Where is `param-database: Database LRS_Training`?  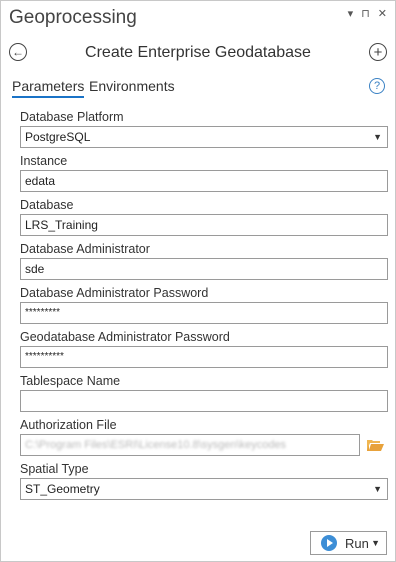 param-database: Database LRS_Training is located at coordinates (204, 216).